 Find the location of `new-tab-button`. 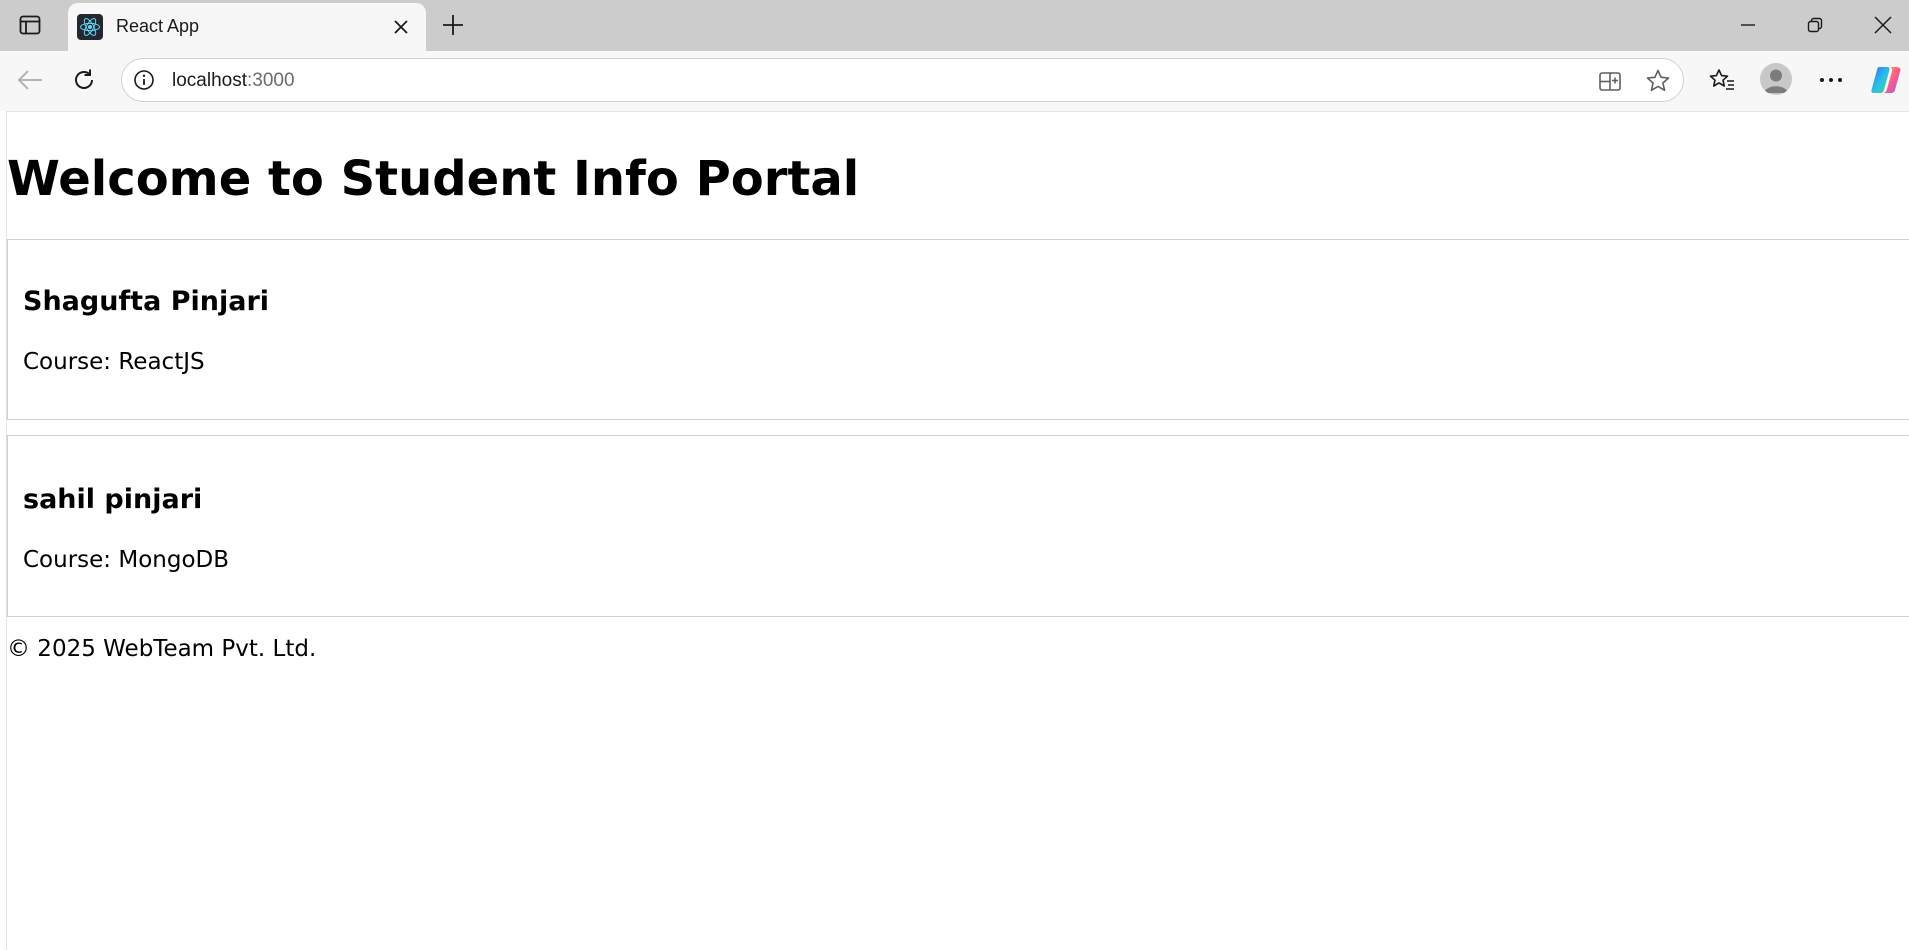

new-tab-button is located at coordinates (453, 25).